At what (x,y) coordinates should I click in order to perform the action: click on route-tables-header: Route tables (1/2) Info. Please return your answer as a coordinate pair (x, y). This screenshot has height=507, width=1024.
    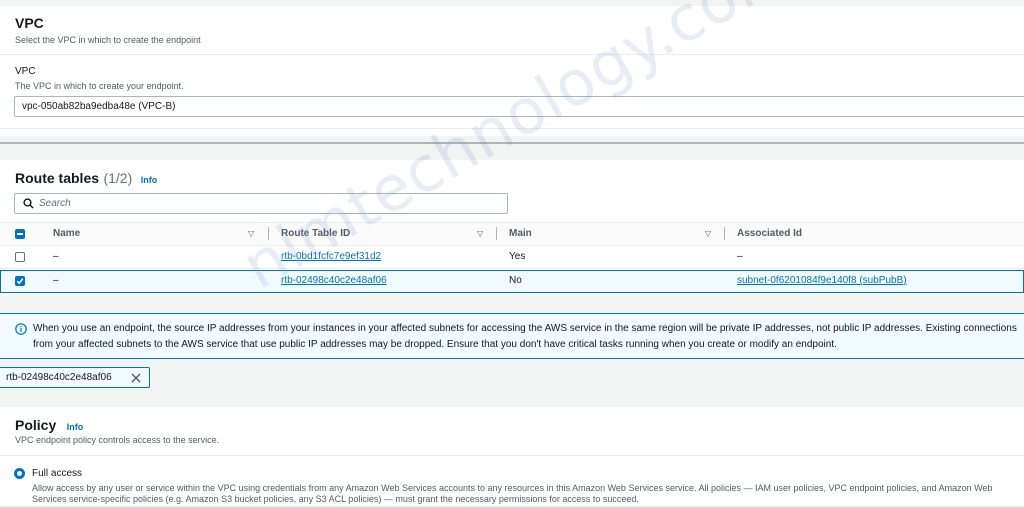
    Looking at the image, I should click on (86, 179).